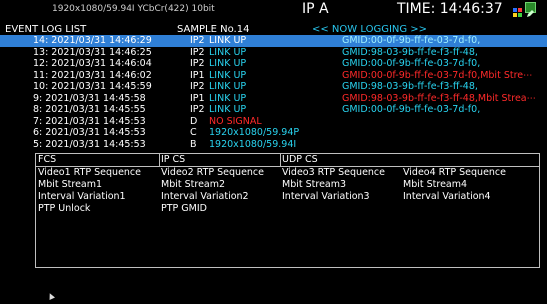  Describe the element at coordinates (213, 172) in the screenshot. I see `status-cell: Video2 RTP Sequence` at that location.